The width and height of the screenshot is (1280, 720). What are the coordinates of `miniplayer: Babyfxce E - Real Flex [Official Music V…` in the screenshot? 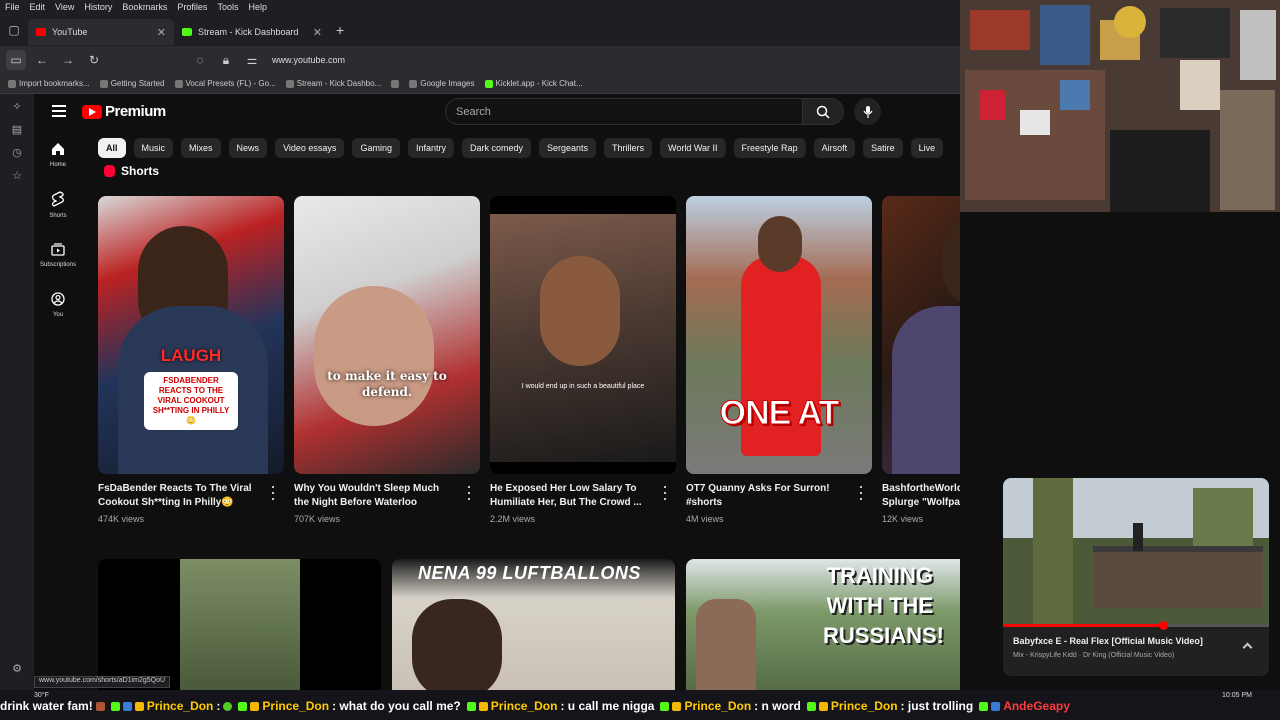 It's located at (1136, 577).